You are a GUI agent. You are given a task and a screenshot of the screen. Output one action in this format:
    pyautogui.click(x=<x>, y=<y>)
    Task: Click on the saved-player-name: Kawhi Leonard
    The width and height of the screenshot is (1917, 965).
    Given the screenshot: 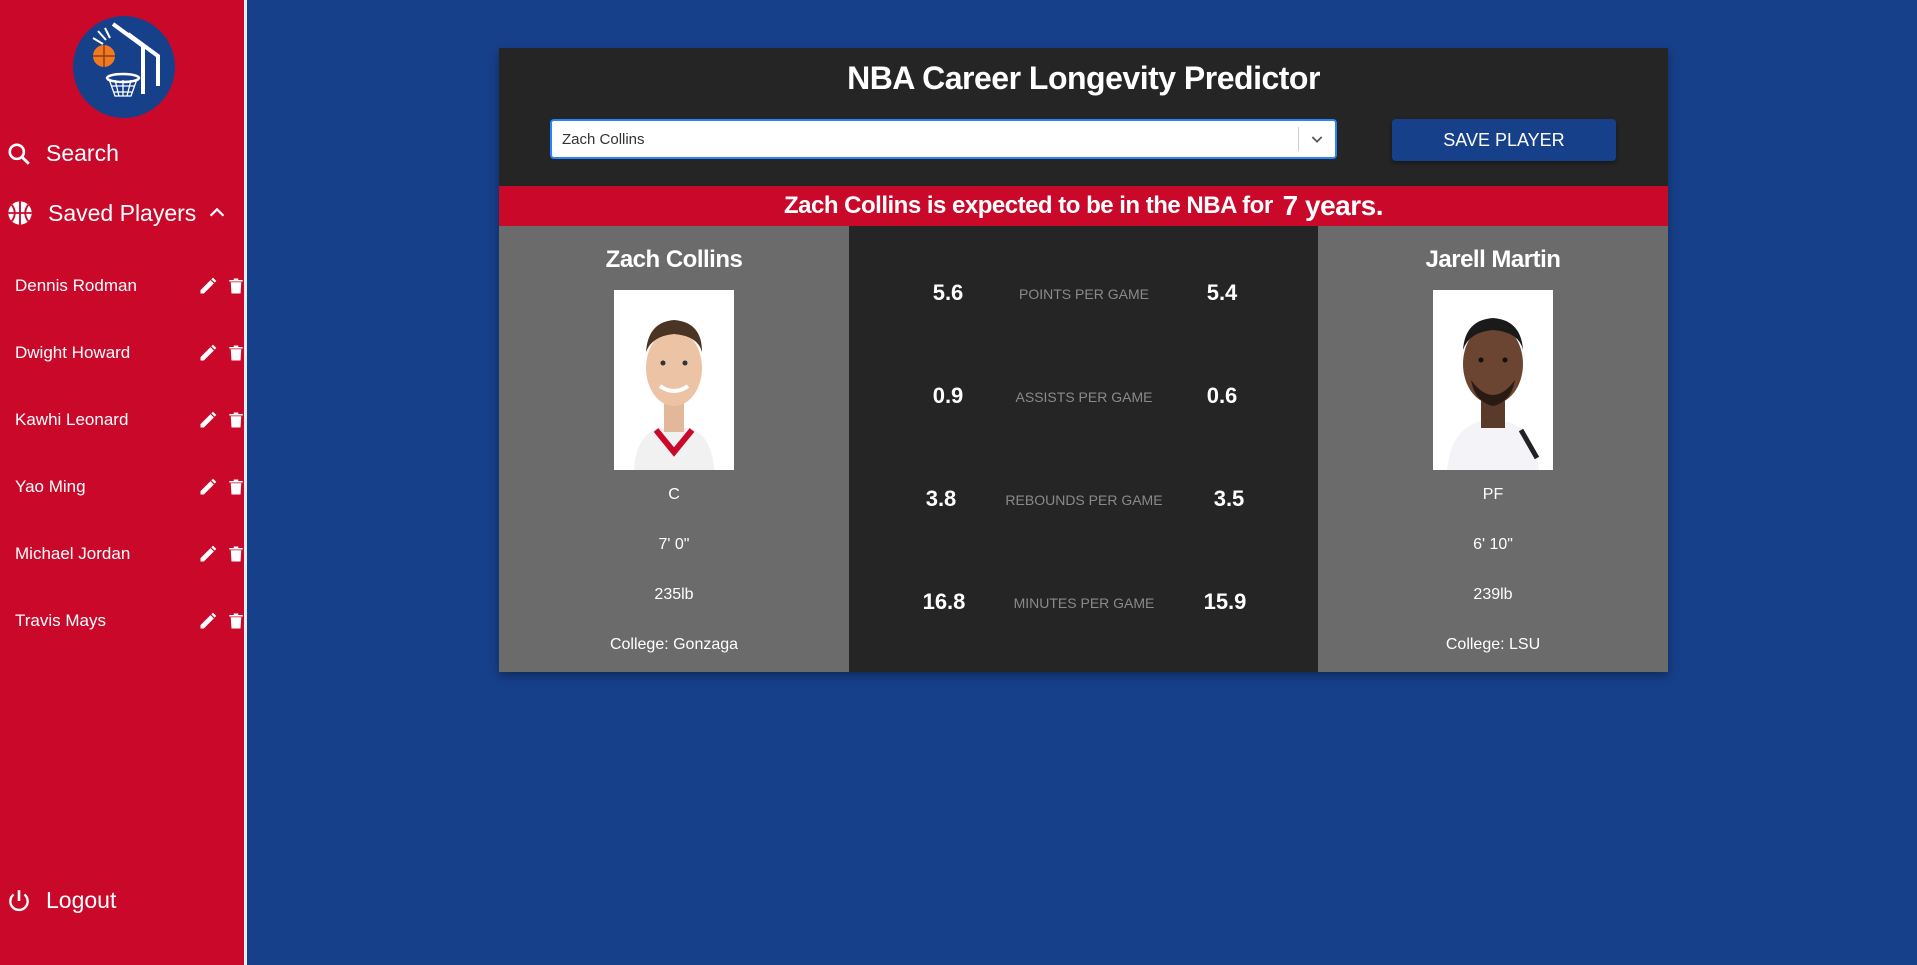 What is the action you would take?
    pyautogui.click(x=72, y=419)
    